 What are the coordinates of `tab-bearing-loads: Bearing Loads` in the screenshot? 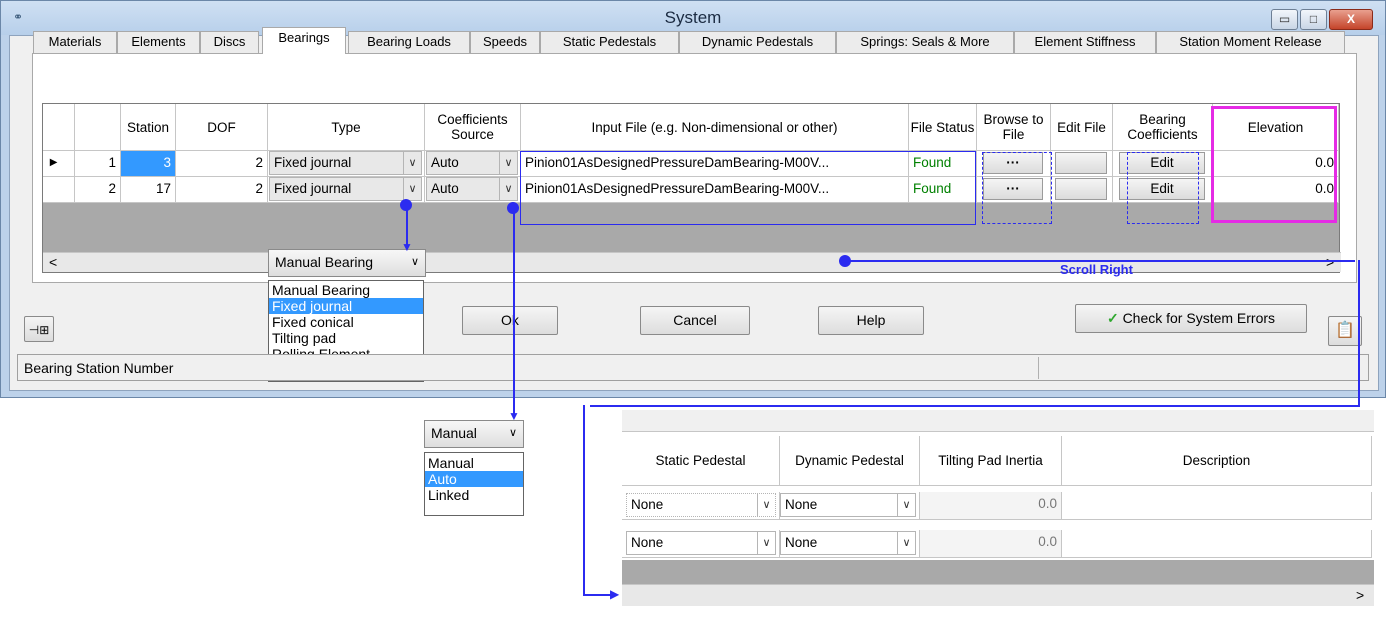 It's located at (409, 42).